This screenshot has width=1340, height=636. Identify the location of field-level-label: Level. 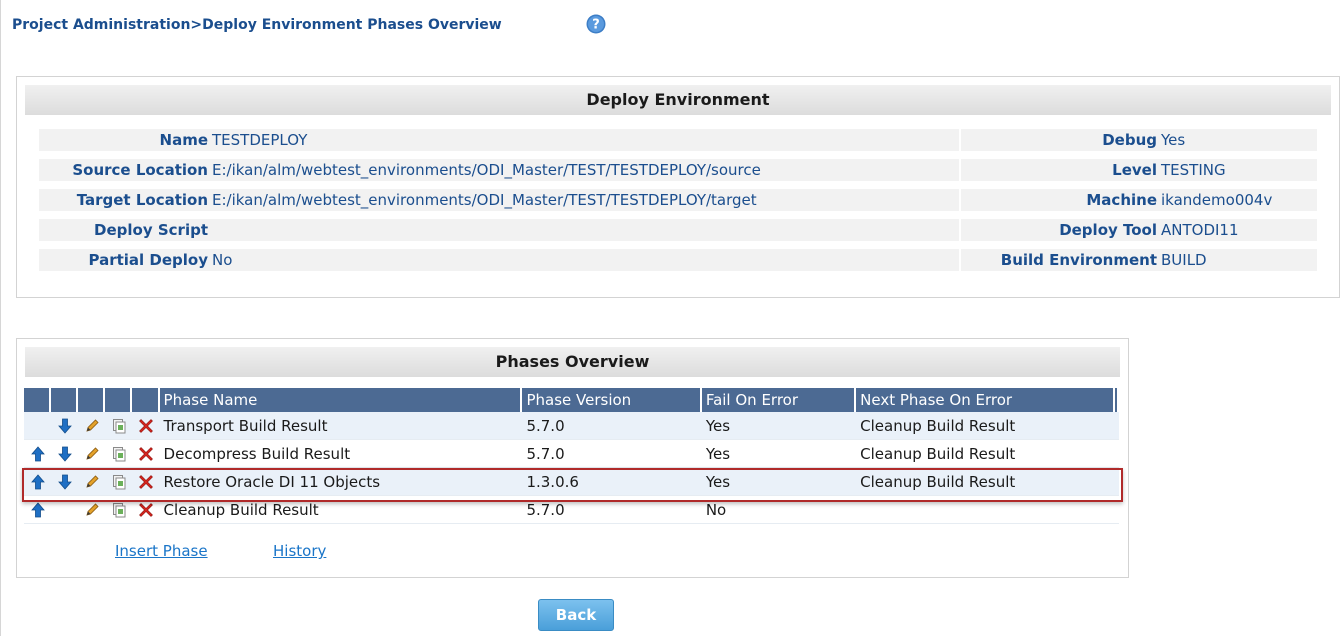
(1134, 170).